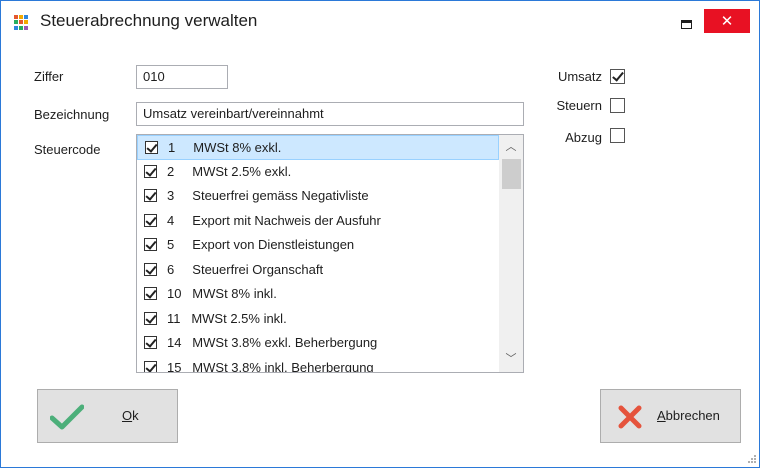 Image resolution: width=760 pixels, height=468 pixels. What do you see at coordinates (268, 195) in the screenshot?
I see `list-item-label: 3 Steuerfrei gemäss Negativliste` at bounding box center [268, 195].